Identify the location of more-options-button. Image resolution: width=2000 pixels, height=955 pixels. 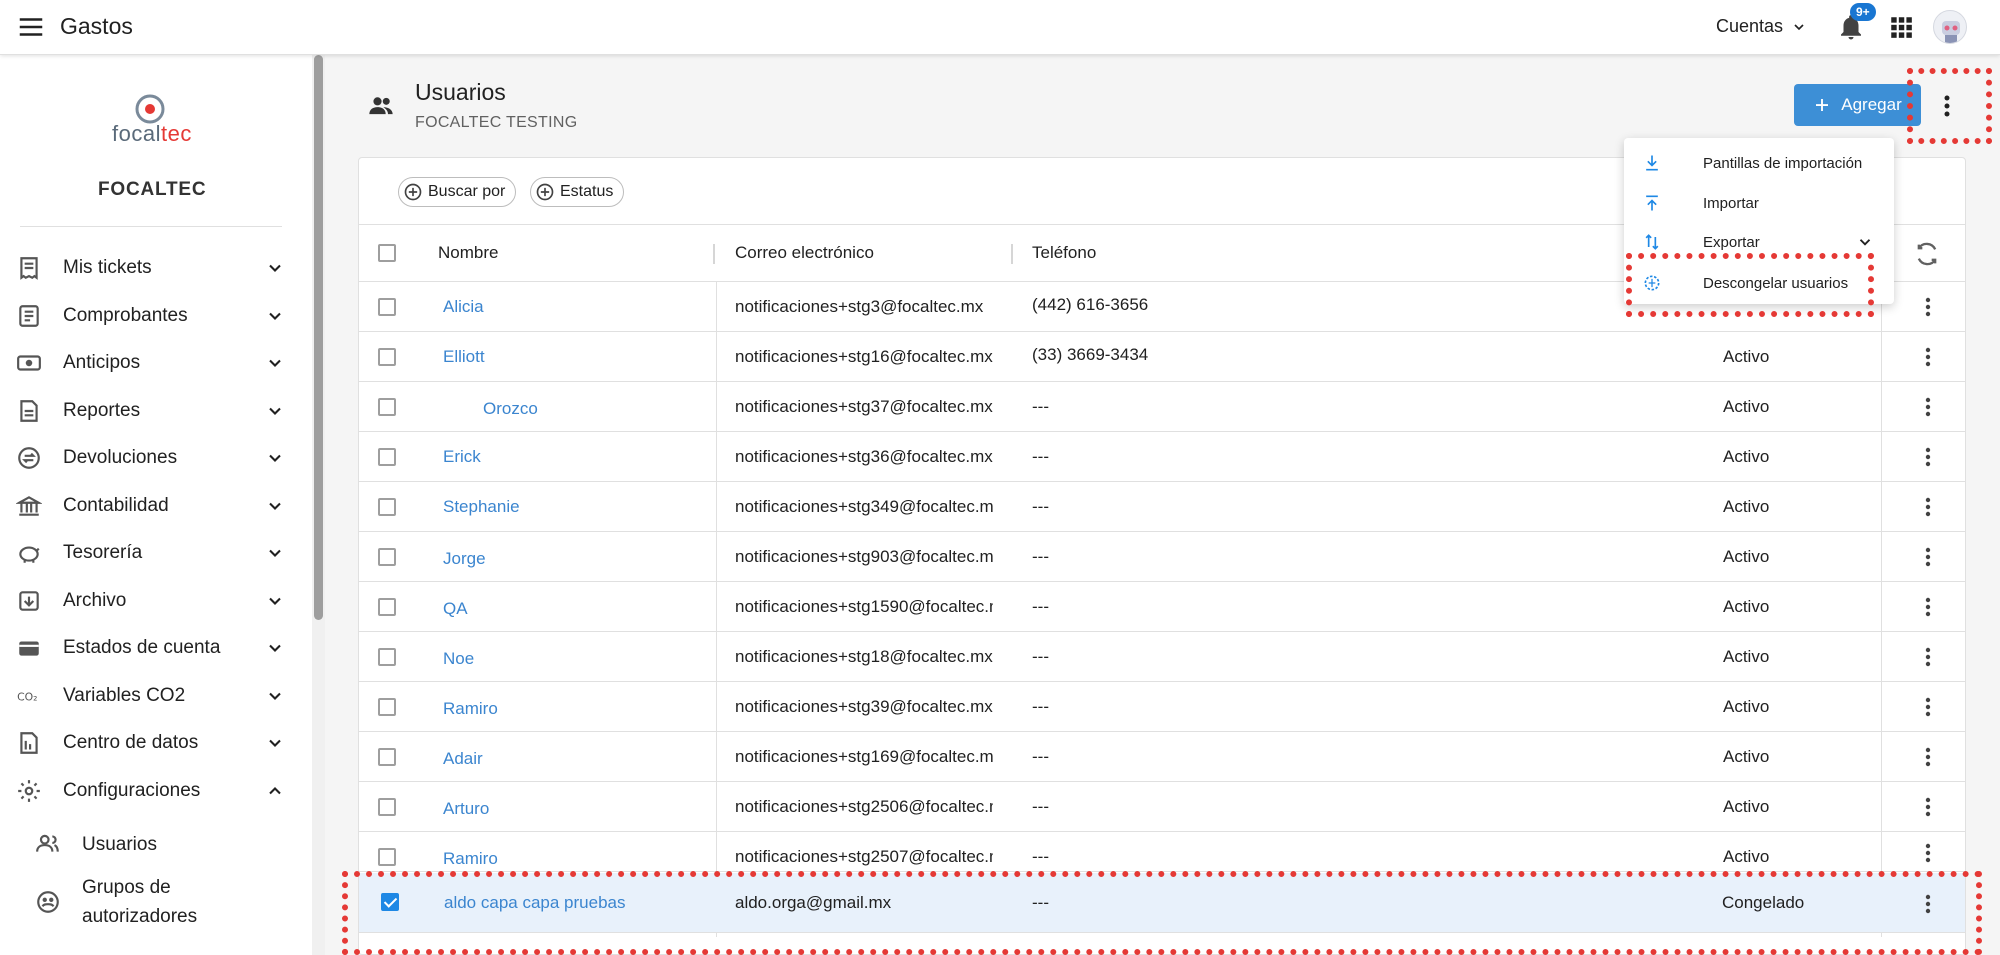
(1947, 106).